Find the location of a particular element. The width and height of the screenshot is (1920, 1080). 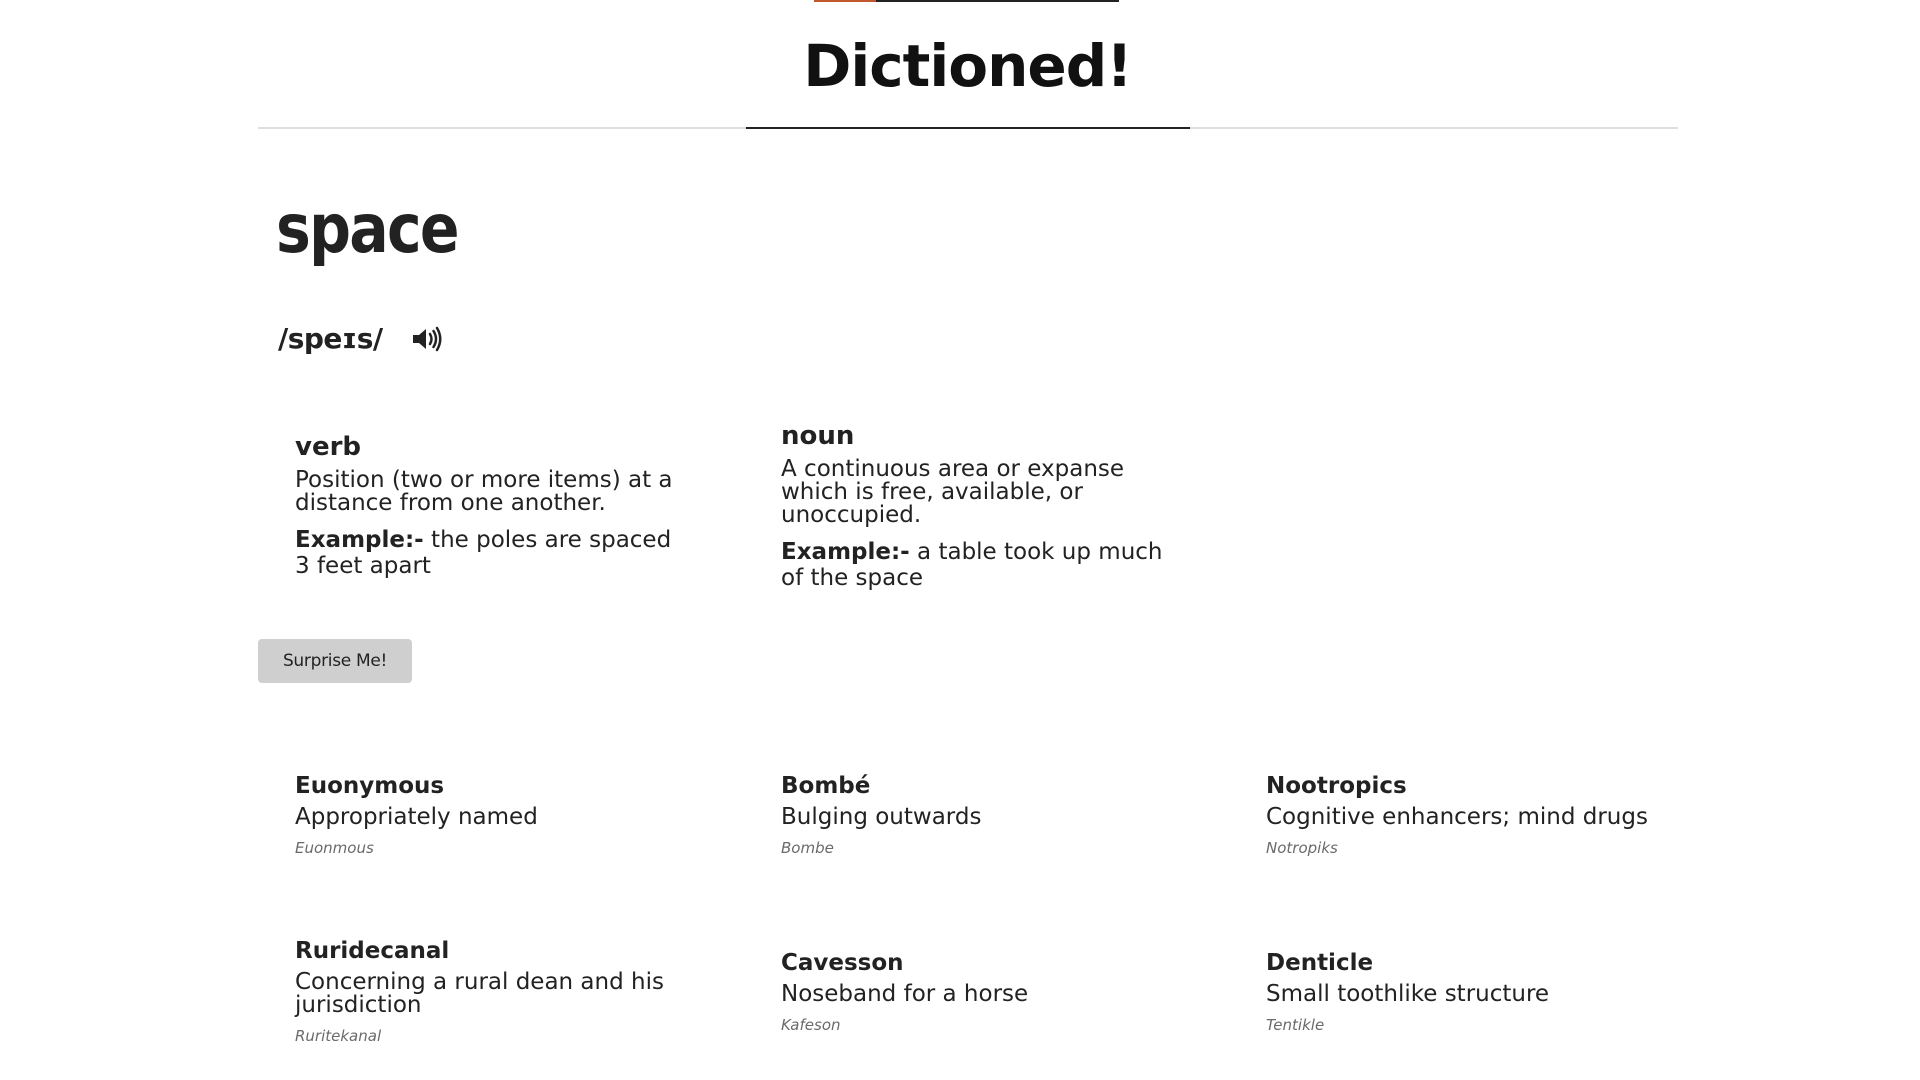

card-word: Denticle is located at coordinates (1320, 963).